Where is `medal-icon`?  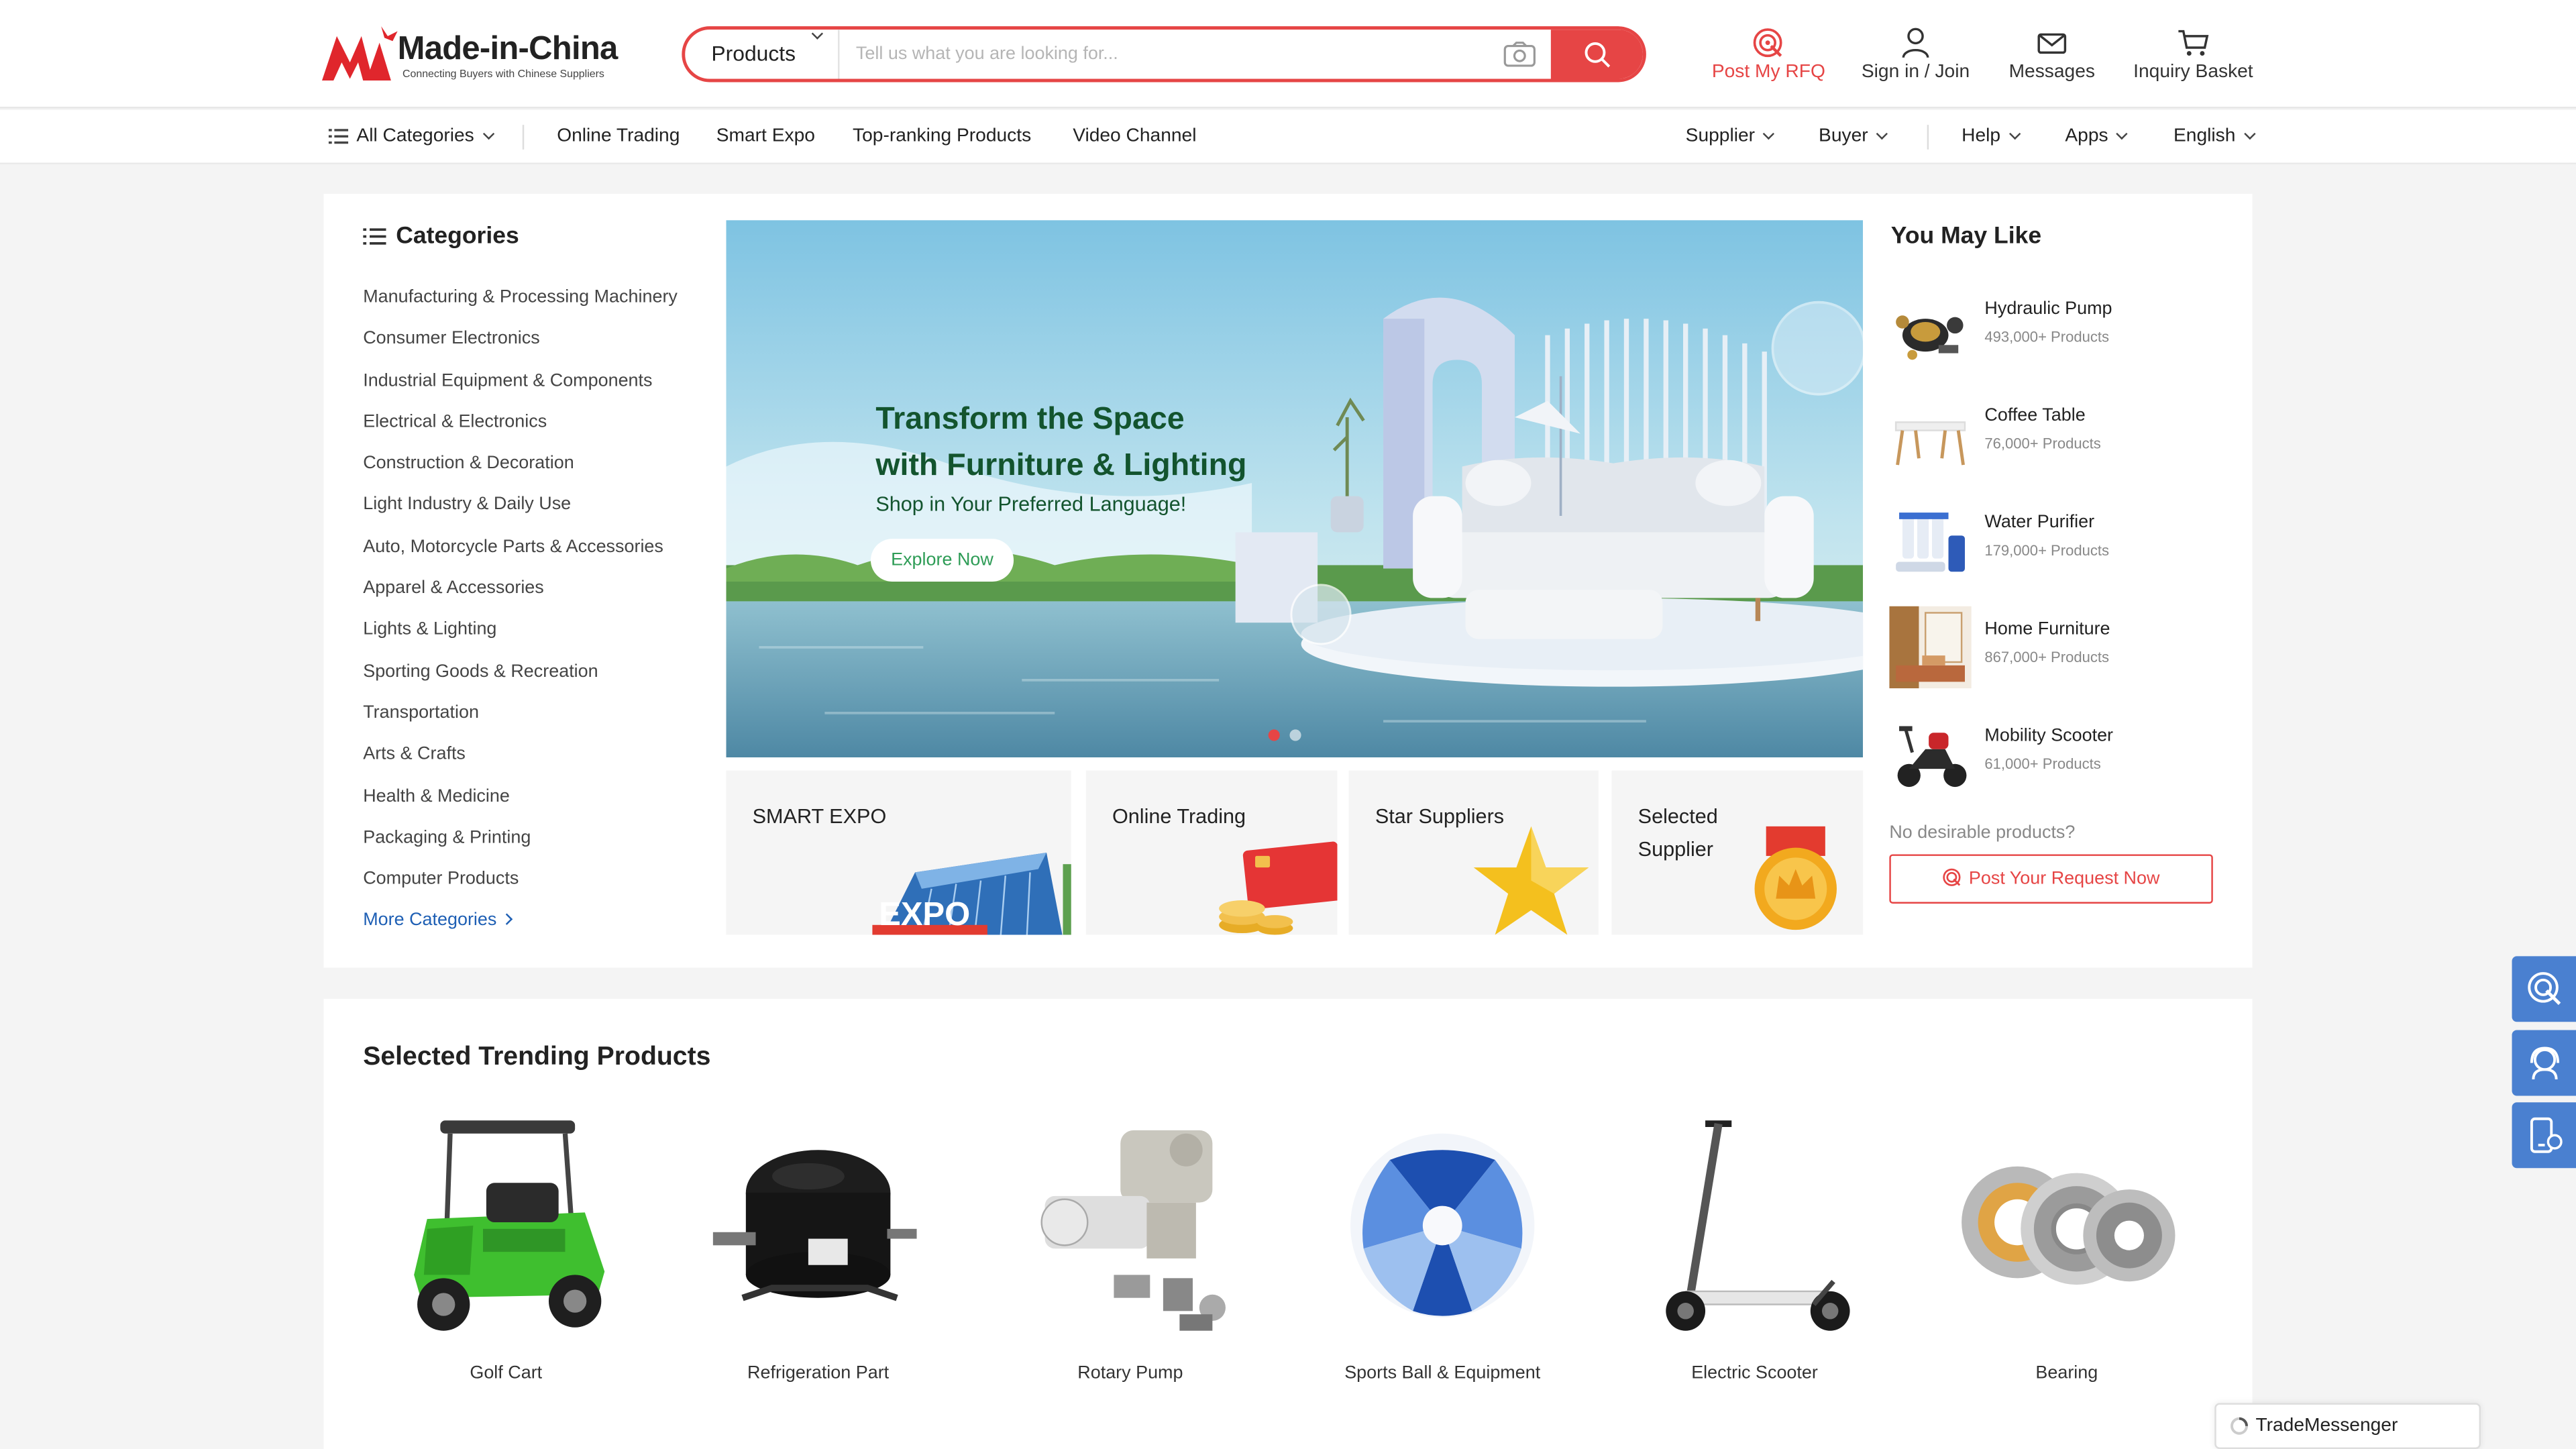 medal-icon is located at coordinates (1795, 878).